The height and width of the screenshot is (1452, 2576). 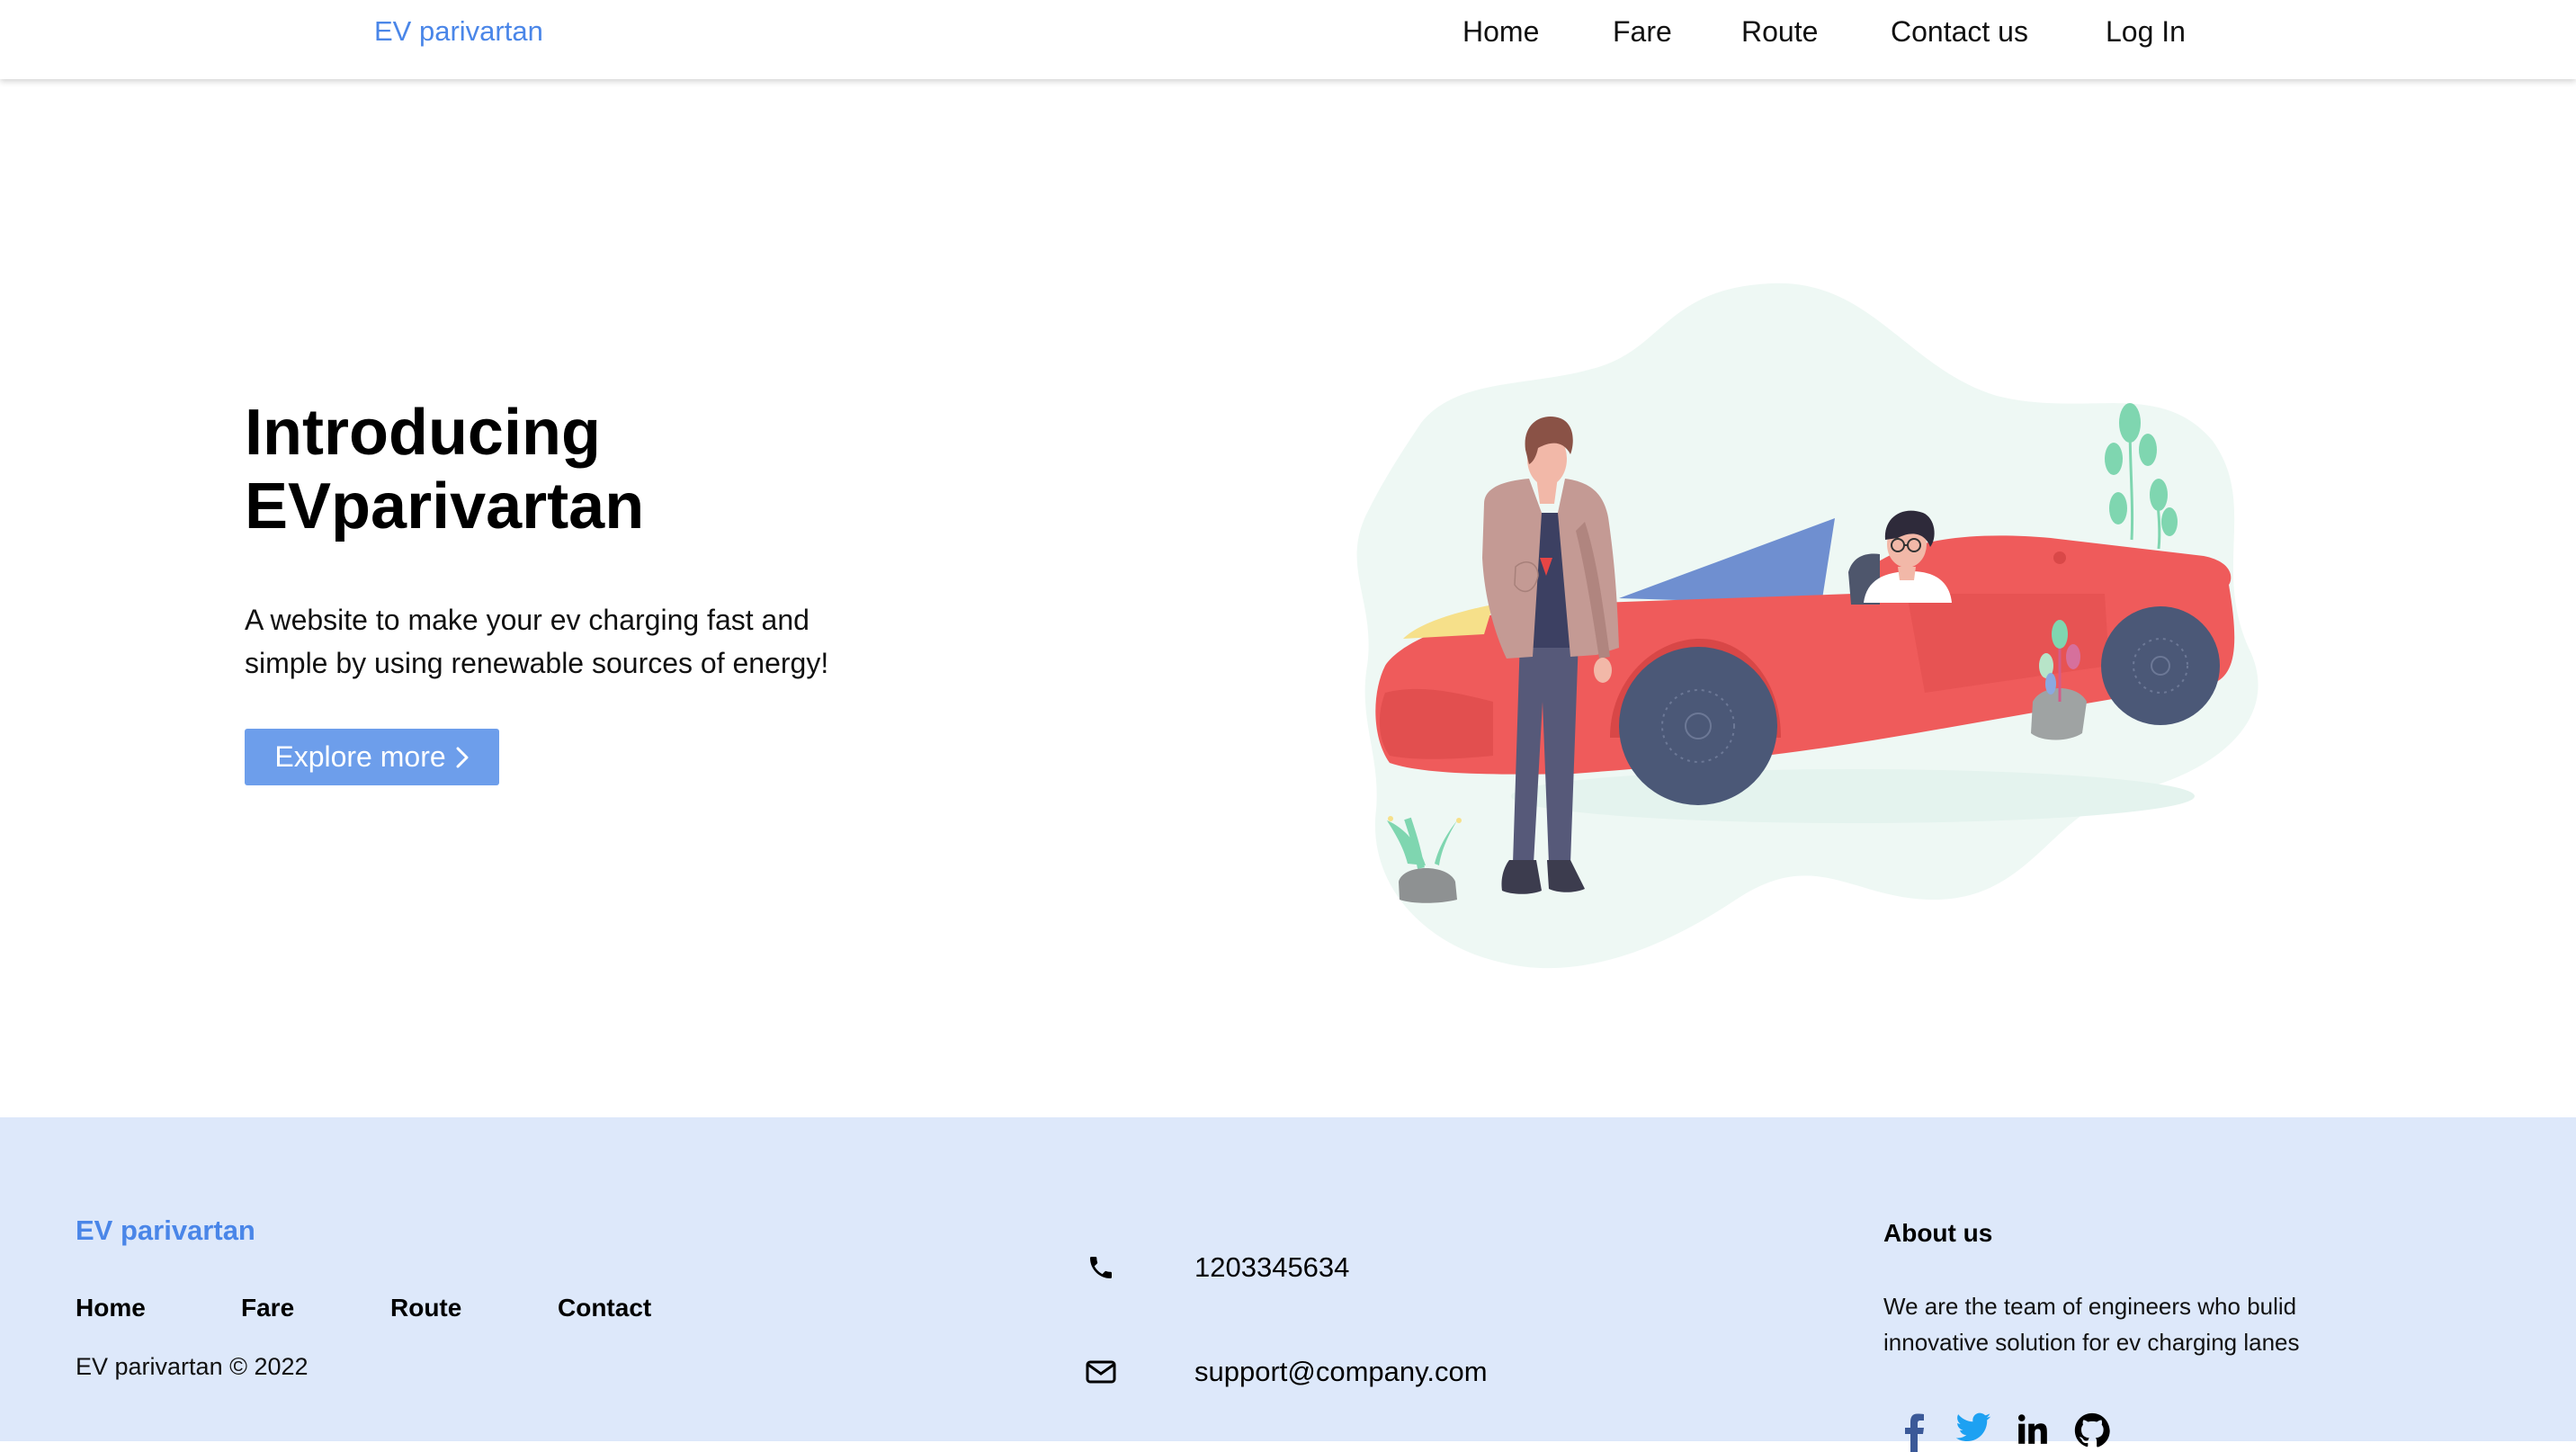 I want to click on car-rear-wheel, so click(x=2160, y=665).